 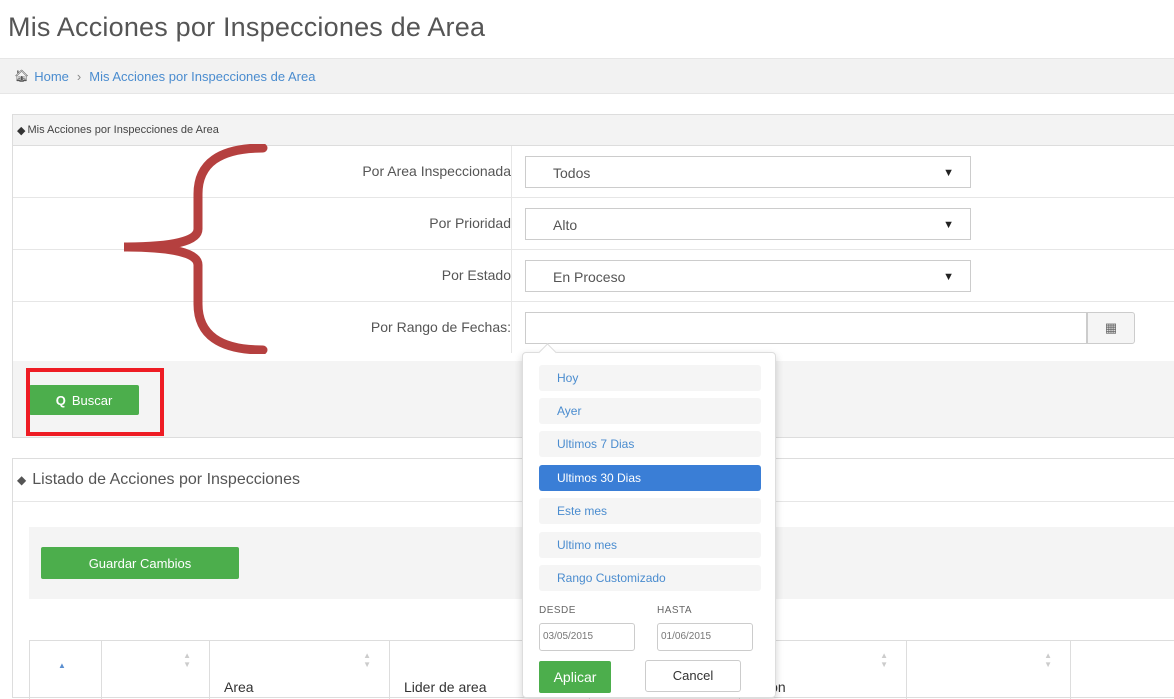 What do you see at coordinates (565, 225) in the screenshot?
I see `priority-select-value: Alto` at bounding box center [565, 225].